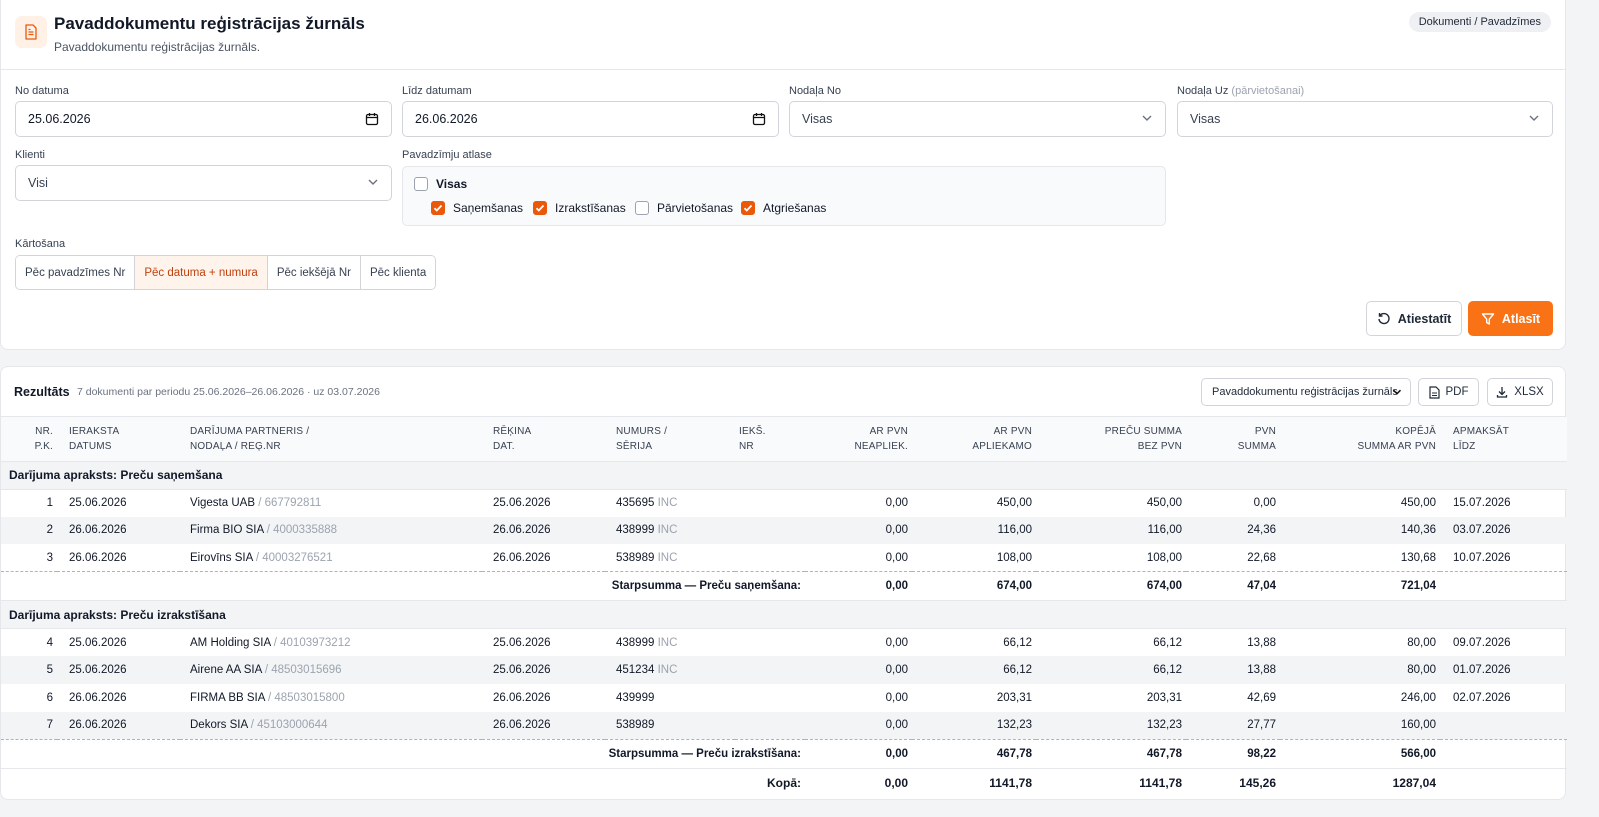 This screenshot has width=1599, height=817. Describe the element at coordinates (314, 272) in the screenshot. I see `sort-by-internal-nr: Pēc iekšējā Nr` at that location.